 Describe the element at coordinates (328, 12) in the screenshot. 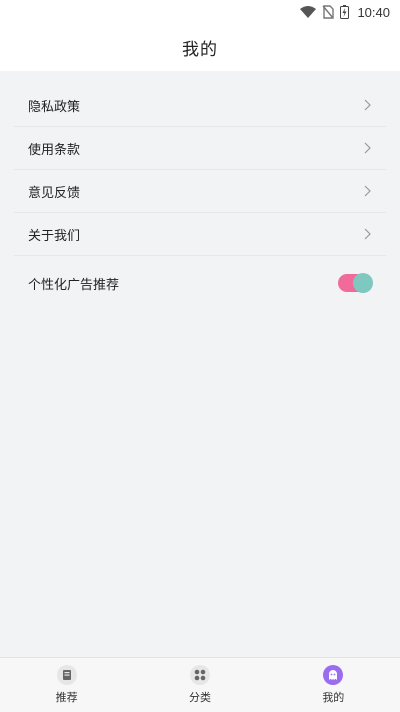

I see `no-sim-icon` at that location.